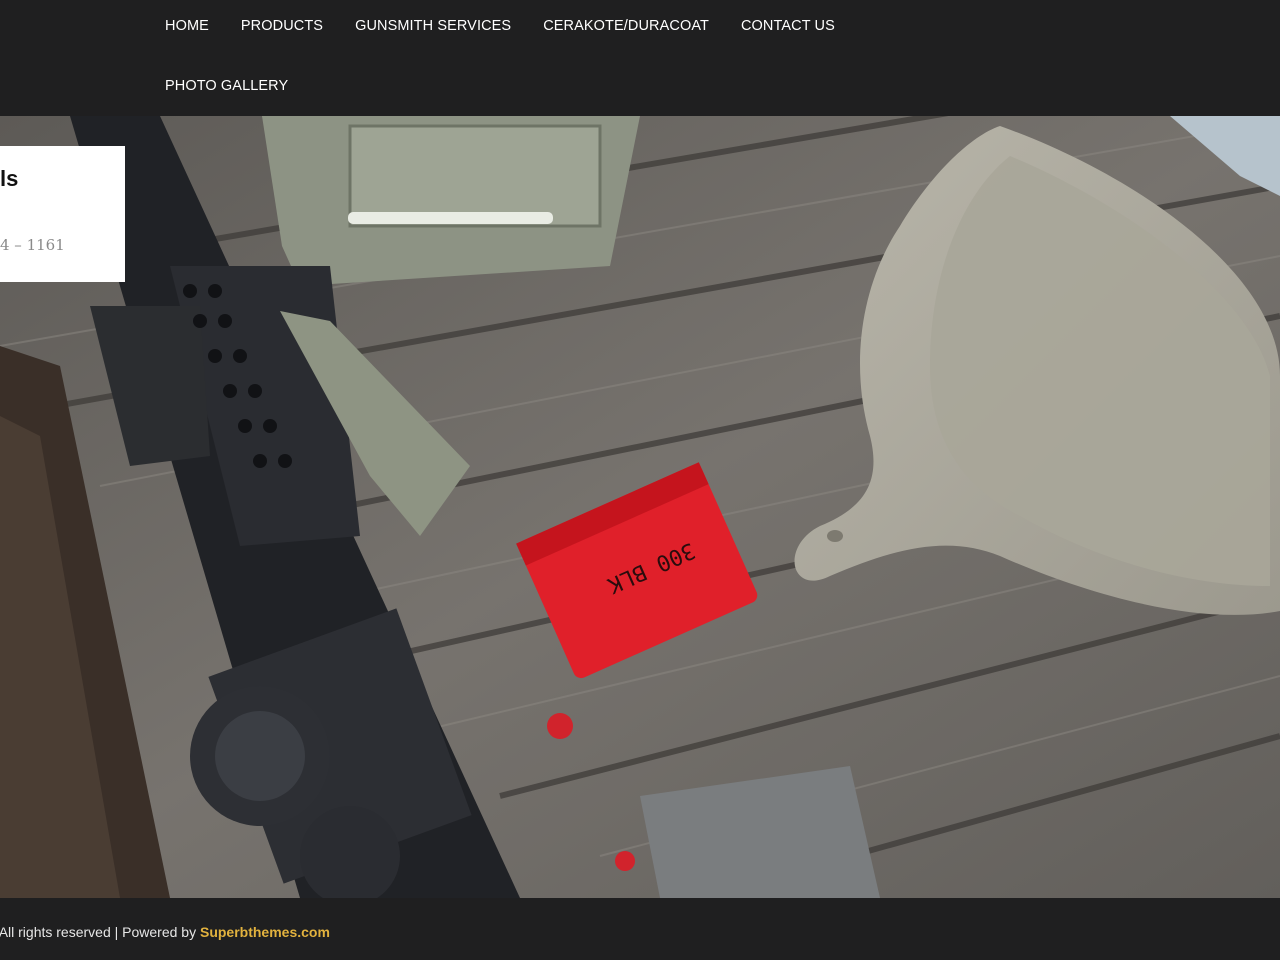  What do you see at coordinates (626, 26) in the screenshot?
I see `nav-cerakote-duracoat: CERAKOTE/DURACOAT` at bounding box center [626, 26].